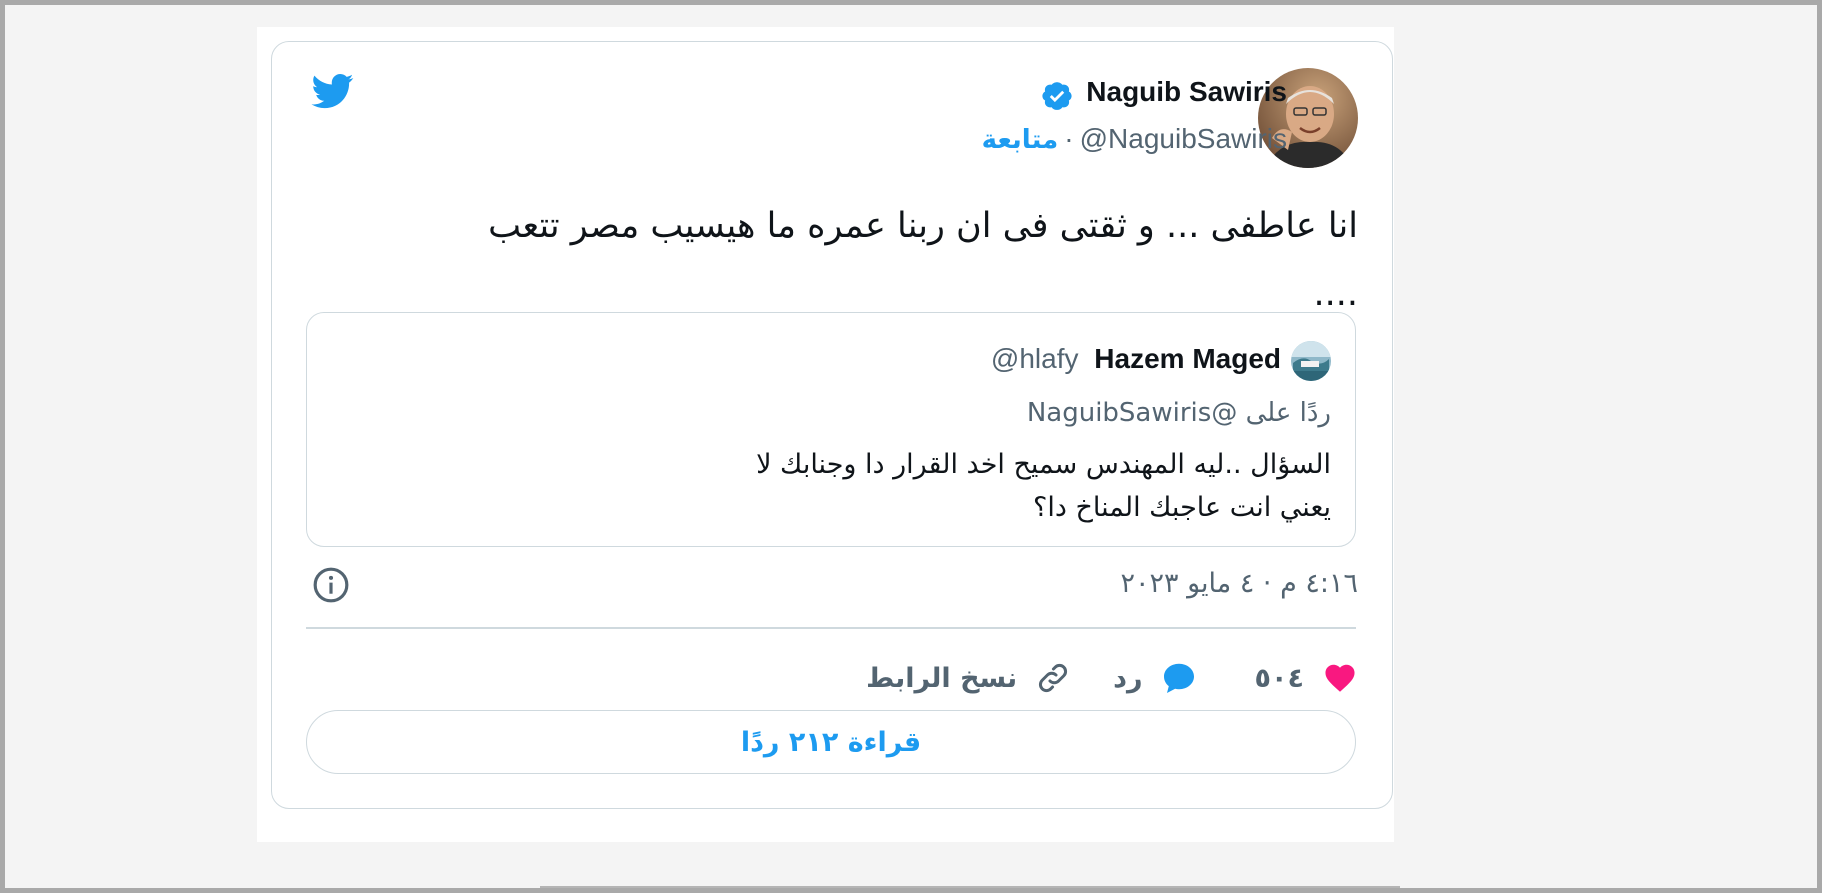 This screenshot has width=1822, height=893. I want to click on reply-prefix: ردًا على, so click(1288, 413).